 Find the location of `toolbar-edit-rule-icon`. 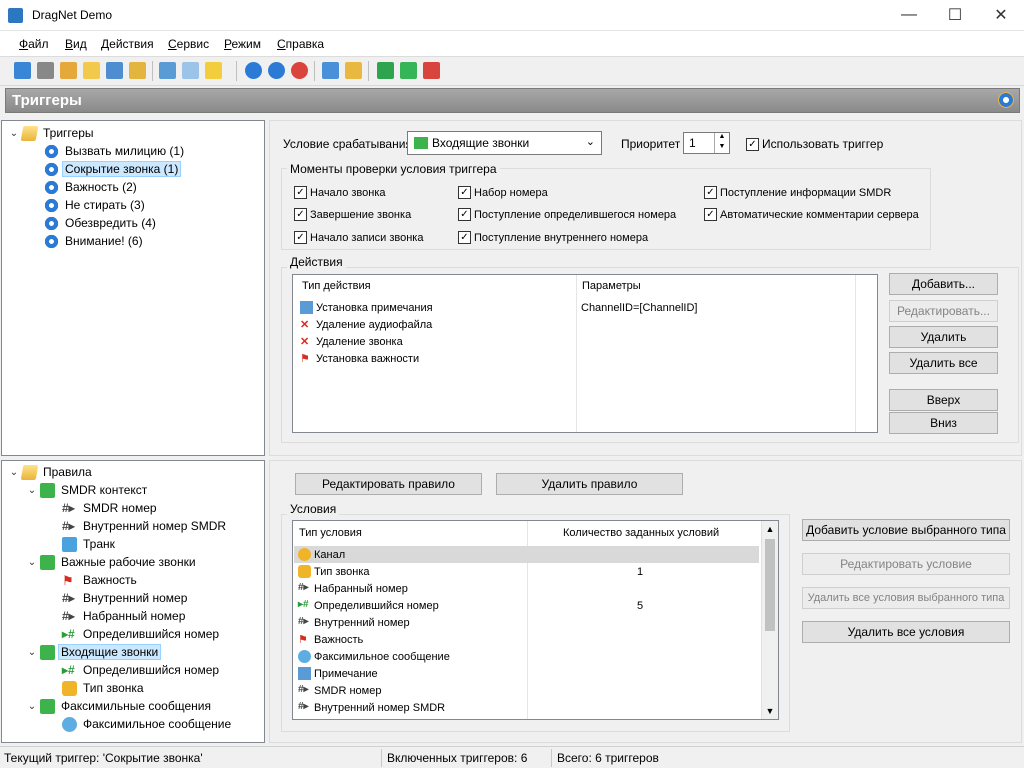

toolbar-edit-rule-icon is located at coordinates (408, 70).